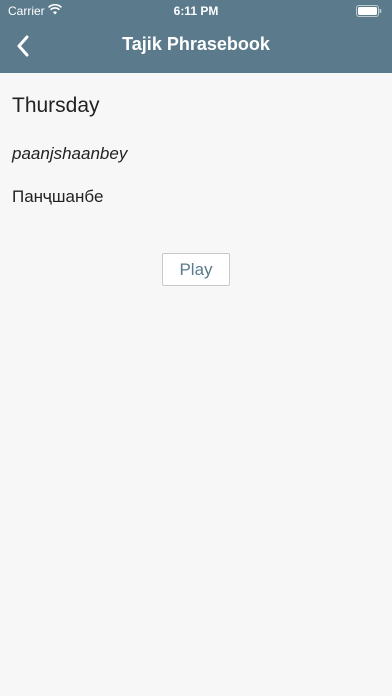 The width and height of the screenshot is (392, 696). What do you see at coordinates (70, 153) in the screenshot?
I see `phrase-transliteration: paanjshaanbey` at bounding box center [70, 153].